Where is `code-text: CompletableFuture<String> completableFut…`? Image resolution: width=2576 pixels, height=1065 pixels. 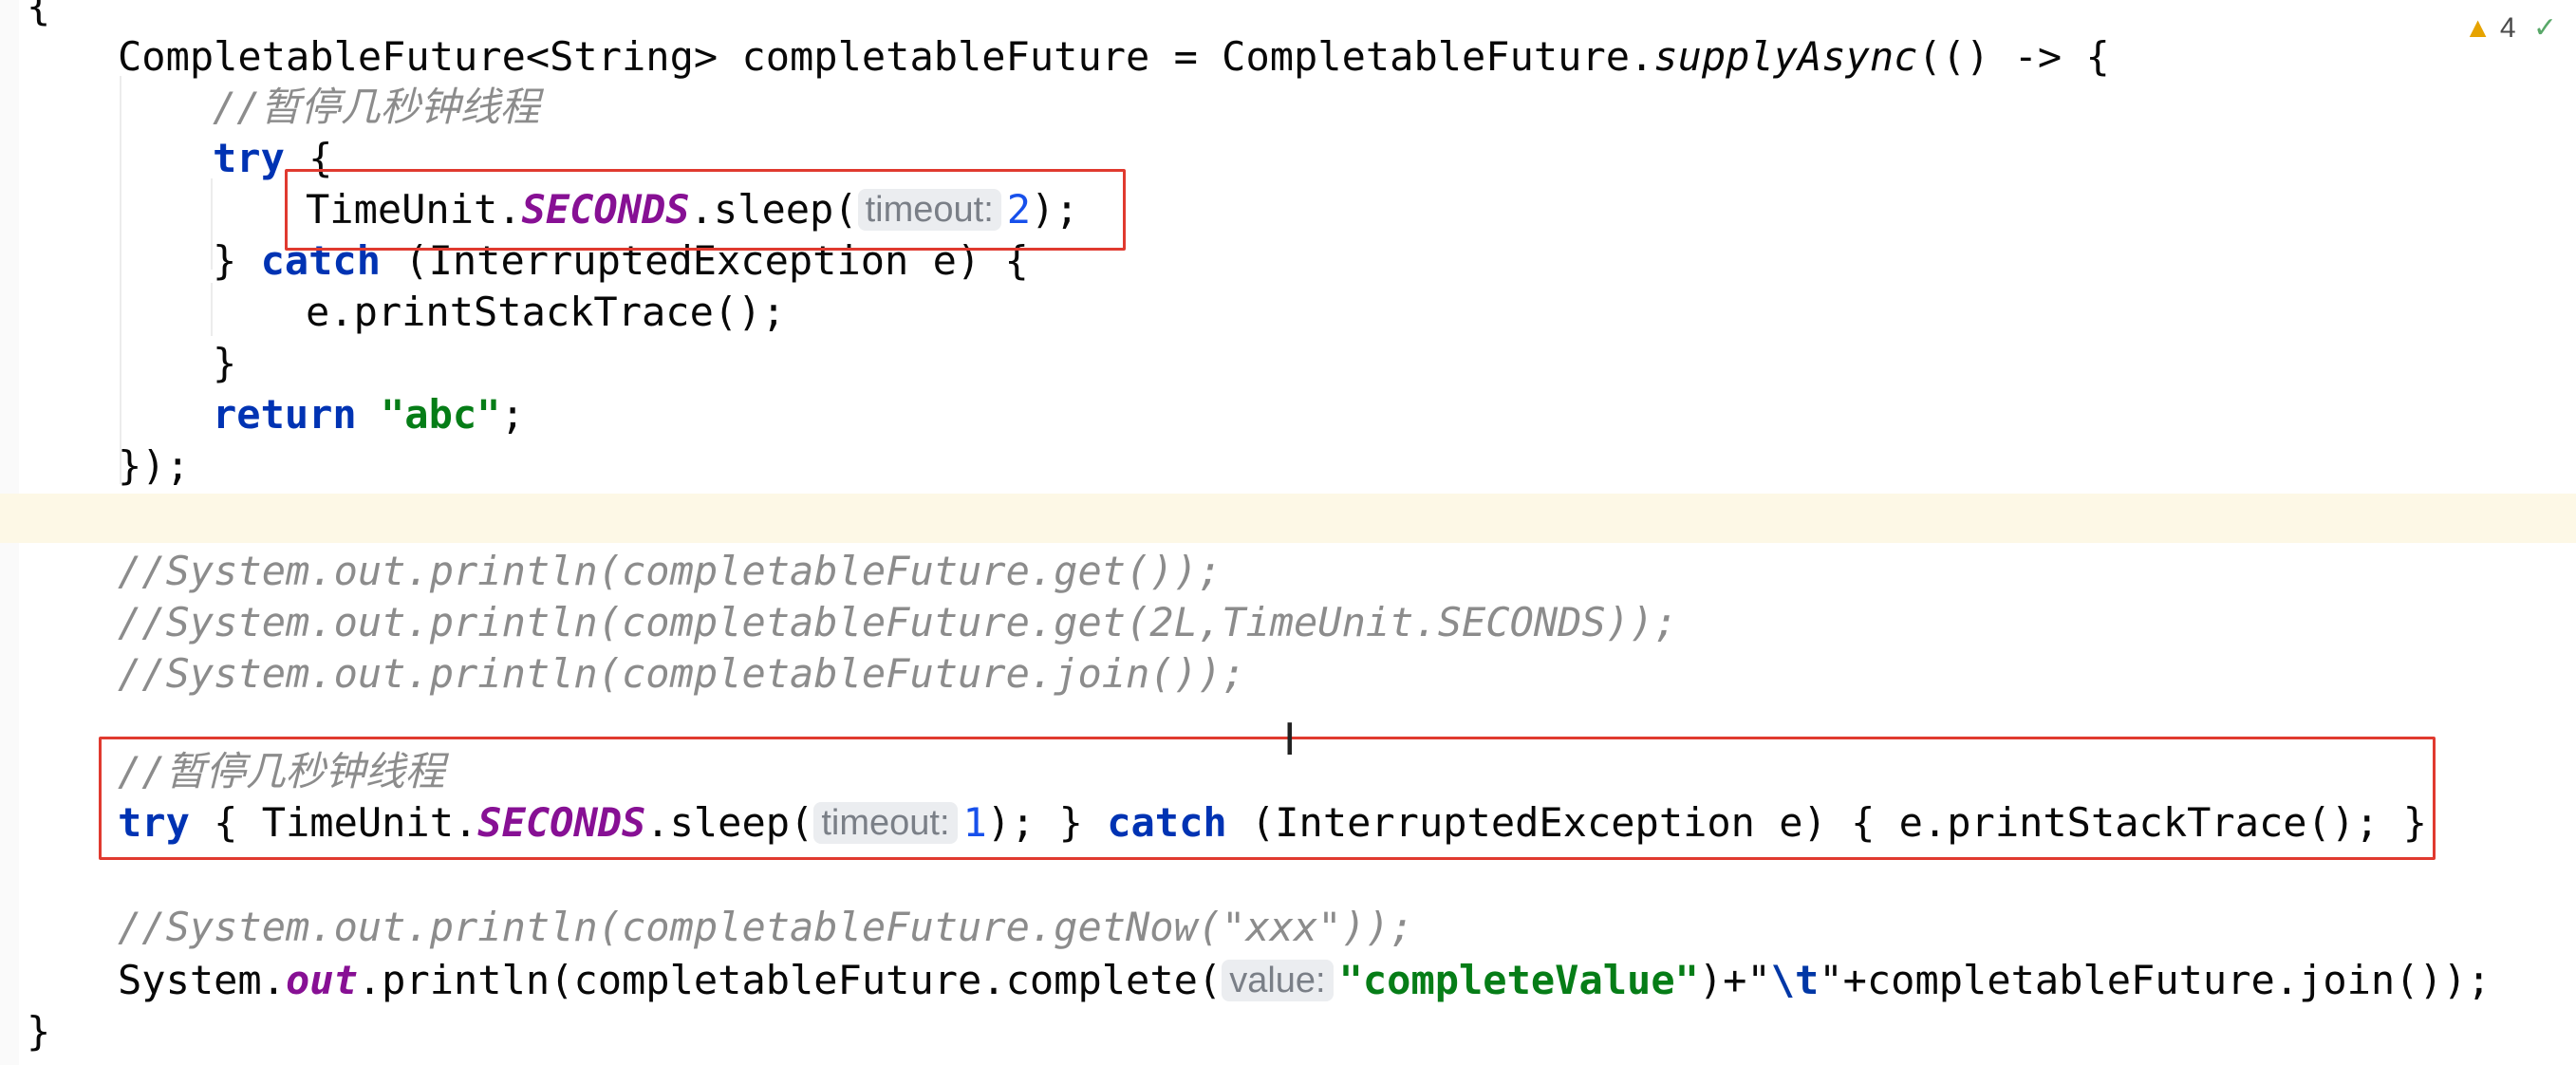
code-text: CompletableFuture<String> completableFut… is located at coordinates (886, 56).